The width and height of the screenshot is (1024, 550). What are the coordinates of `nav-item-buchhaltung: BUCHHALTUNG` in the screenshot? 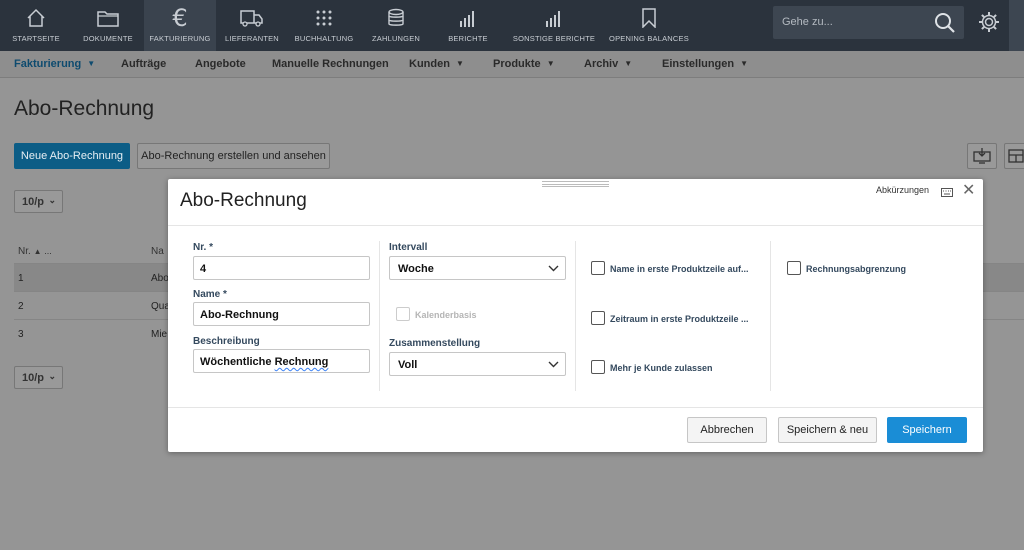 It's located at (324, 25).